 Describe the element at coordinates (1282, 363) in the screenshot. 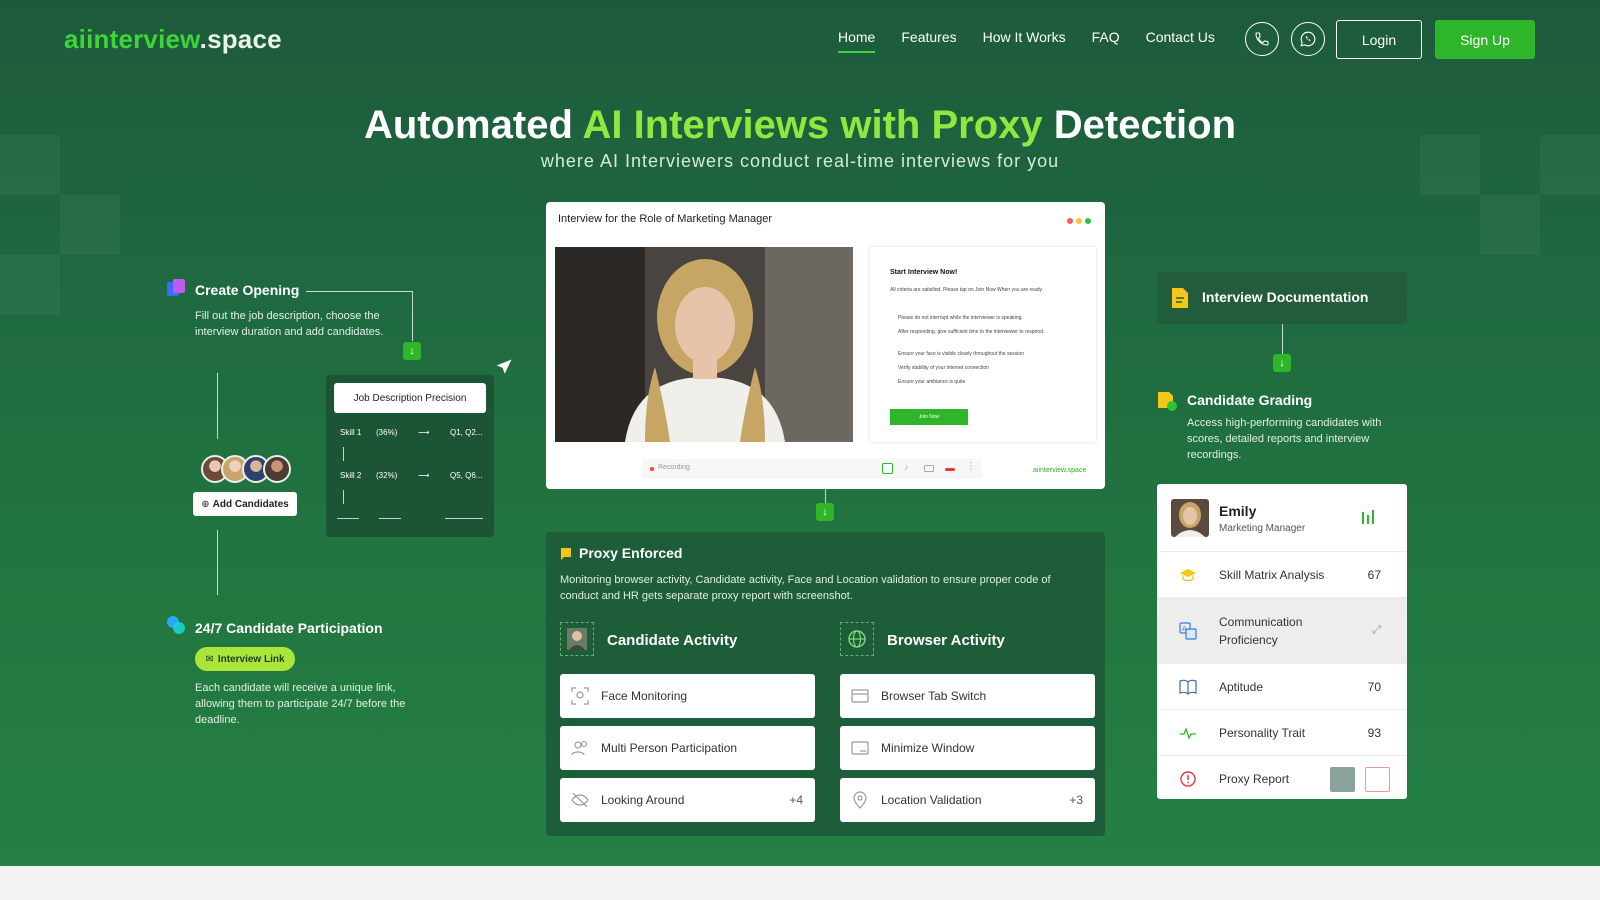

I see `down-arrow-icon: ↓` at that location.